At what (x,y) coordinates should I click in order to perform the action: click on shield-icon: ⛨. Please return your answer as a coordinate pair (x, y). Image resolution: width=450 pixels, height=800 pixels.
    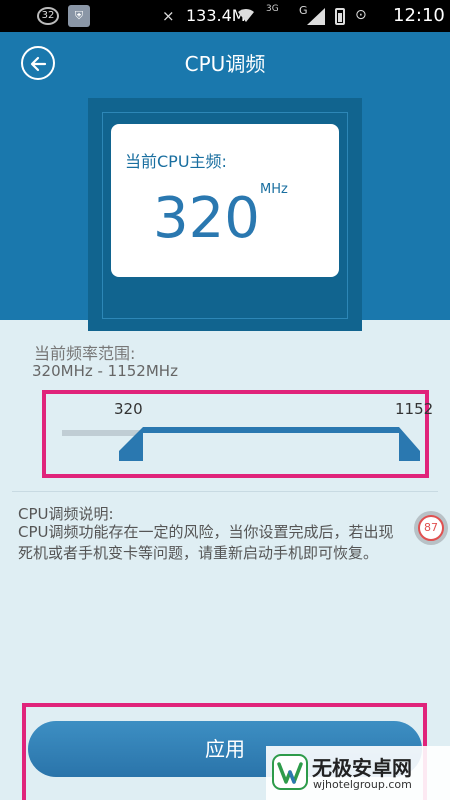
    Looking at the image, I should click on (79, 16).